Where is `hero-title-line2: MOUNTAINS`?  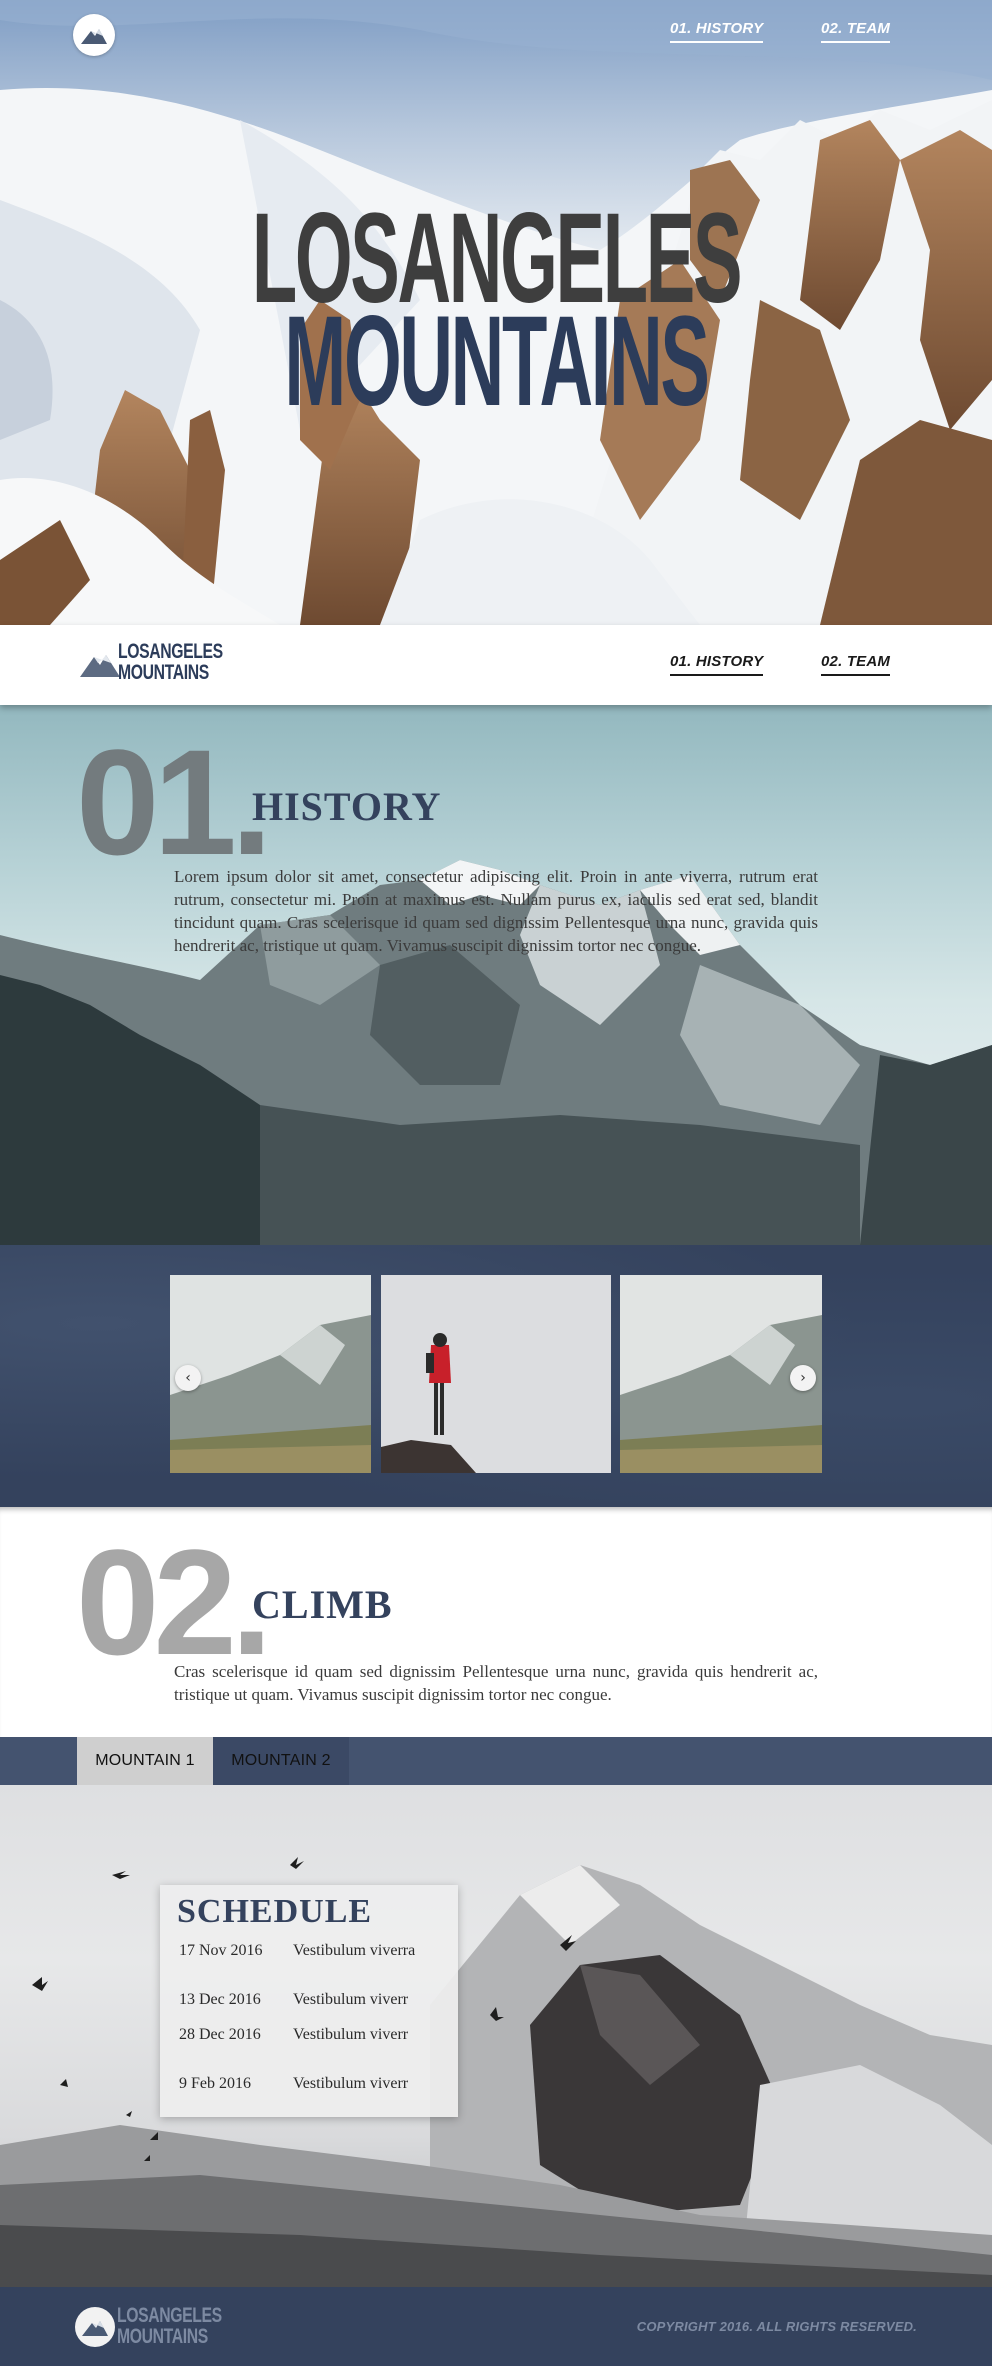 hero-title-line2: MOUNTAINS is located at coordinates (496, 361).